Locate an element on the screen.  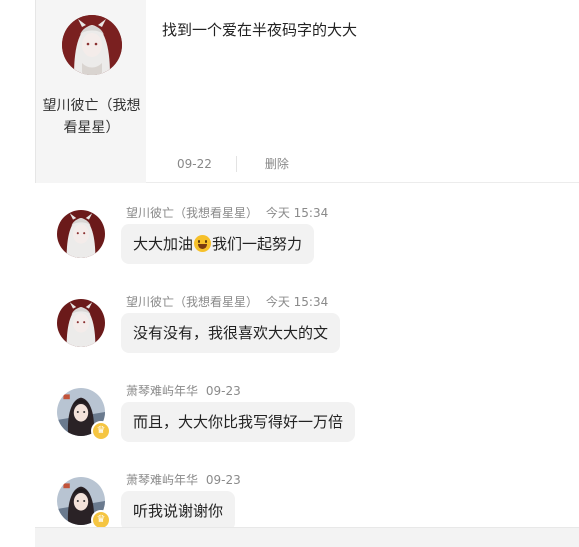
grinning-face-icon is located at coordinates (203, 243).